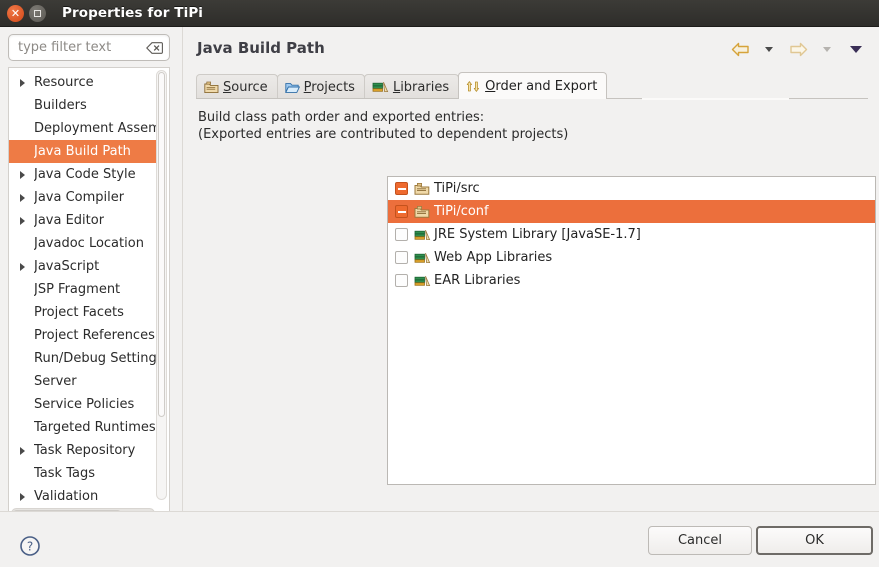 The height and width of the screenshot is (567, 879). Describe the element at coordinates (329, 87) in the screenshot. I see `tab-label: Projects` at that location.